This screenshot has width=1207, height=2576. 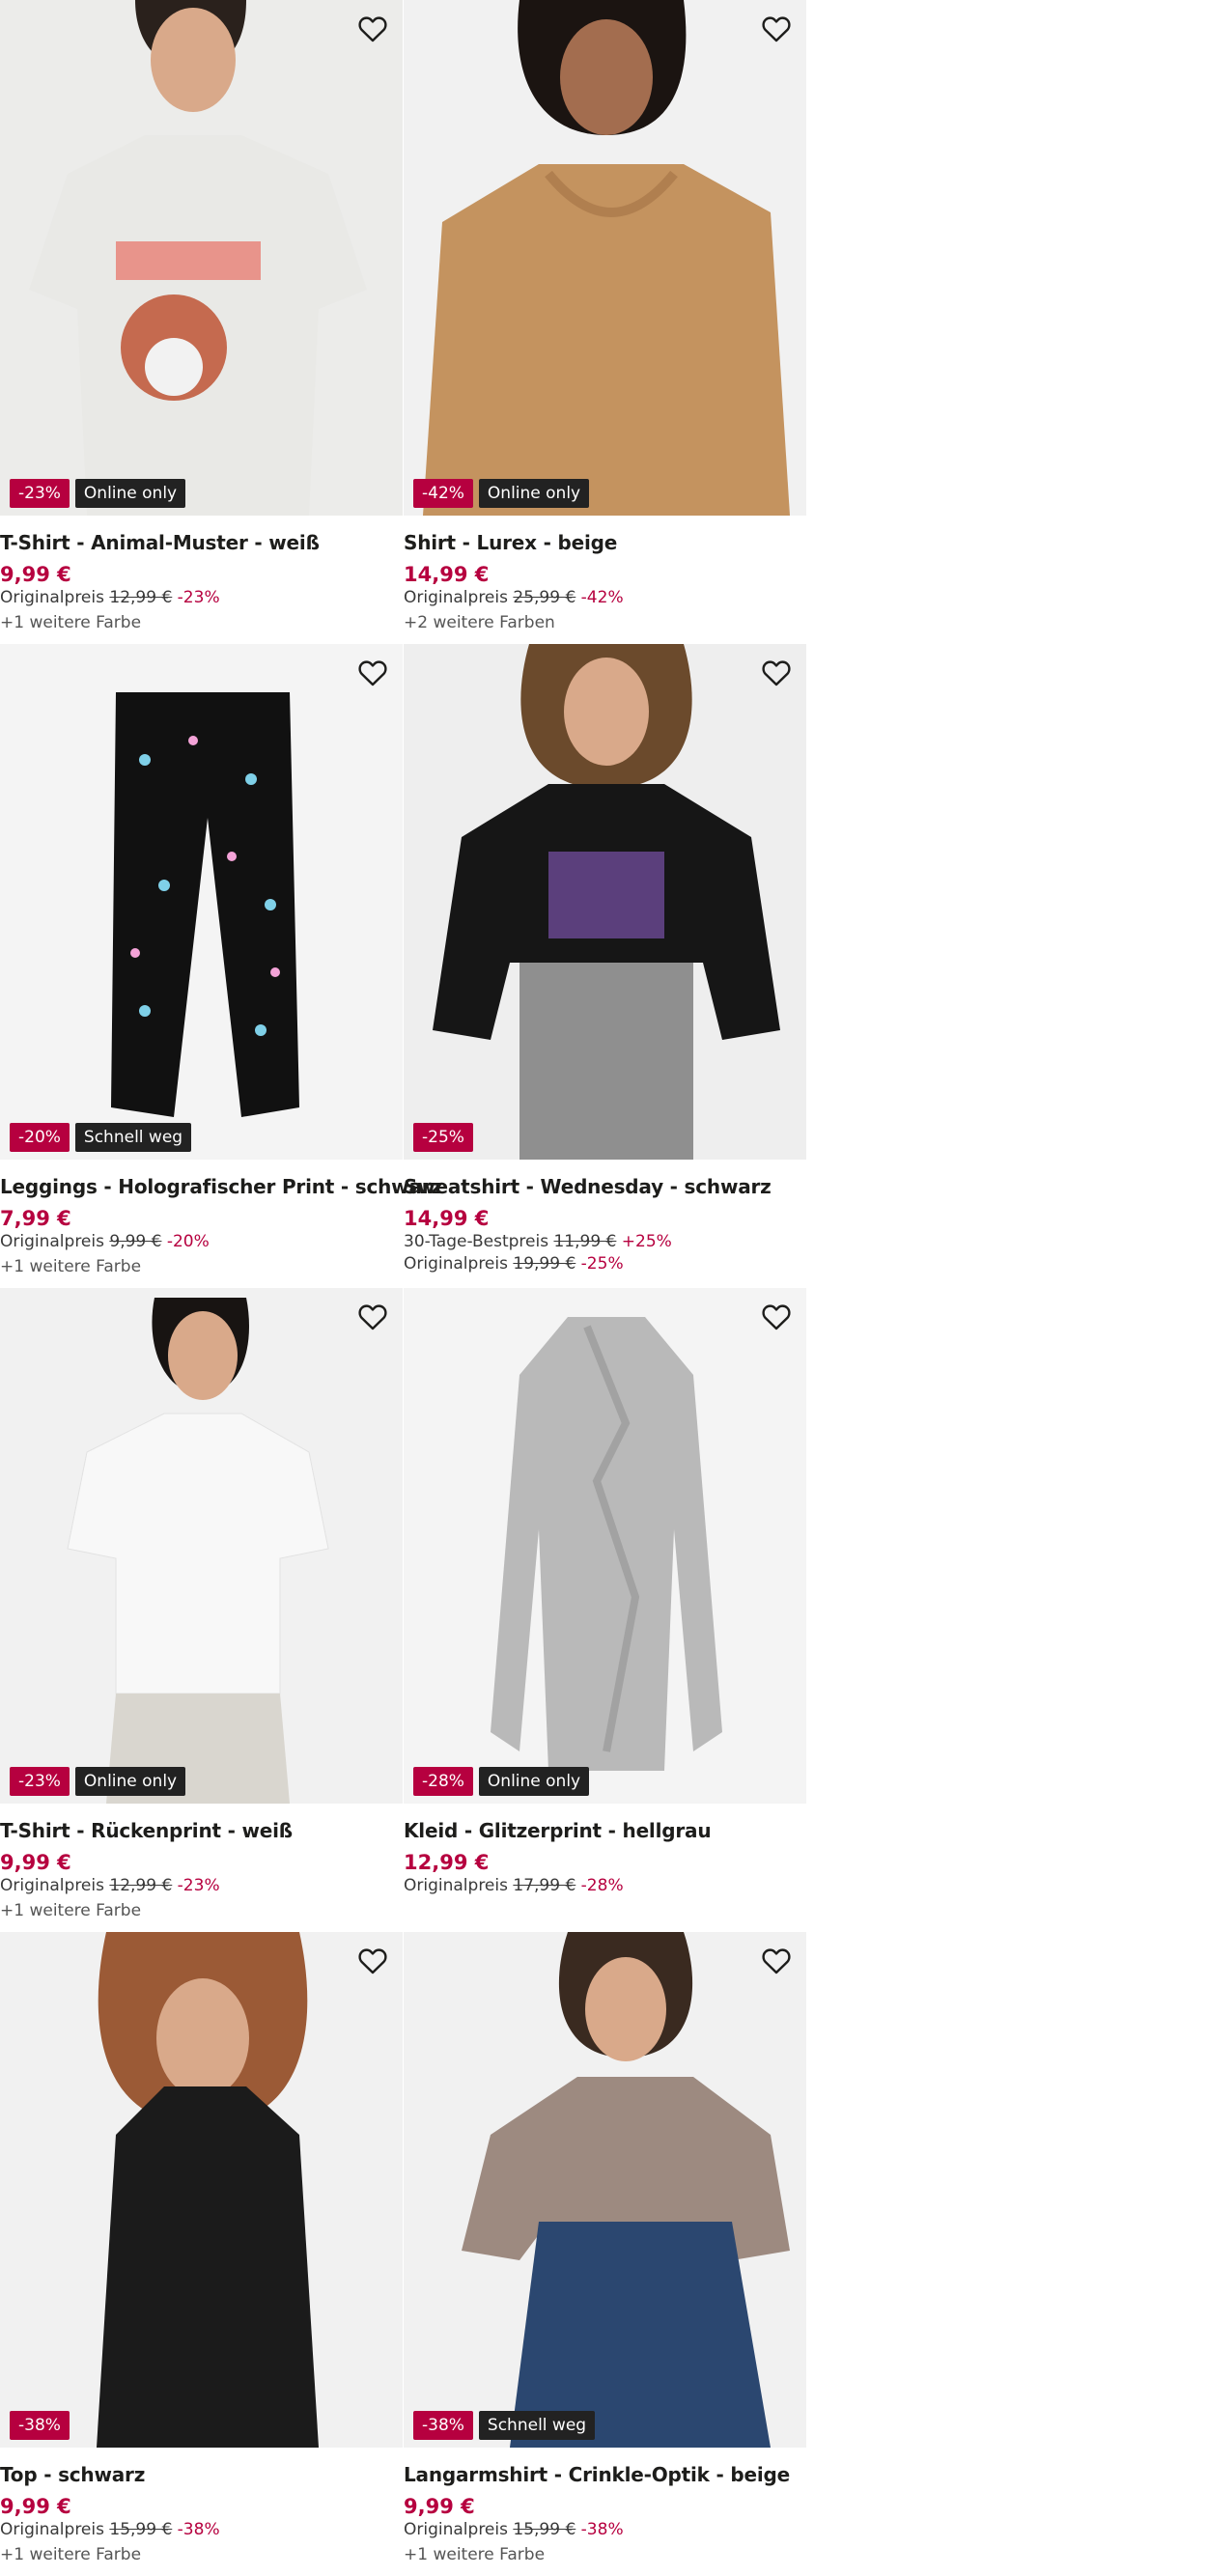 I want to click on more-colors-link: +2 weitere Farben, so click(x=605, y=623).